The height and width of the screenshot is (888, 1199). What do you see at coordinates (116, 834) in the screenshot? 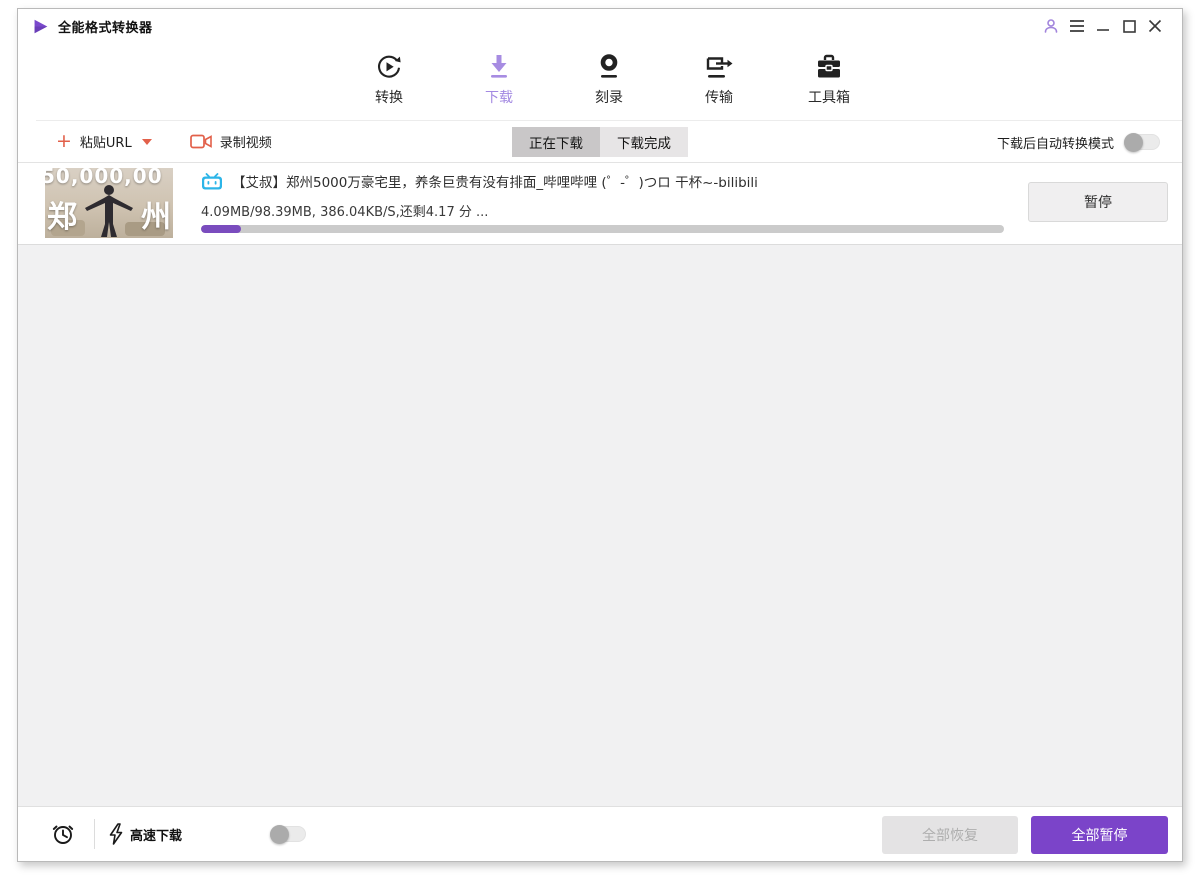
I see `lightning-icon` at bounding box center [116, 834].